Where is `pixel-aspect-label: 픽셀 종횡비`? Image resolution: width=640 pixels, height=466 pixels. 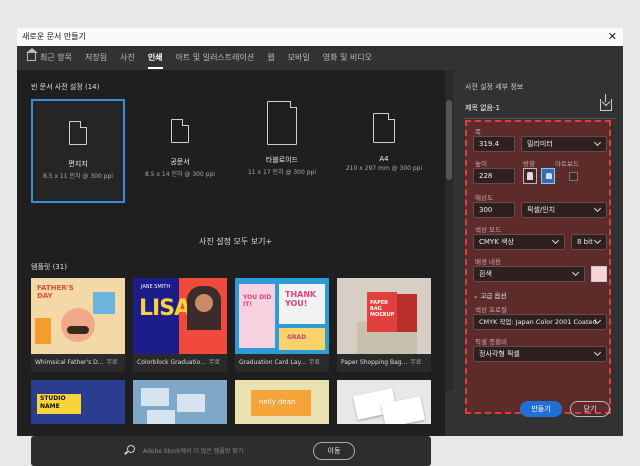 pixel-aspect-label: 픽셀 종횡비 is located at coordinates (491, 342).